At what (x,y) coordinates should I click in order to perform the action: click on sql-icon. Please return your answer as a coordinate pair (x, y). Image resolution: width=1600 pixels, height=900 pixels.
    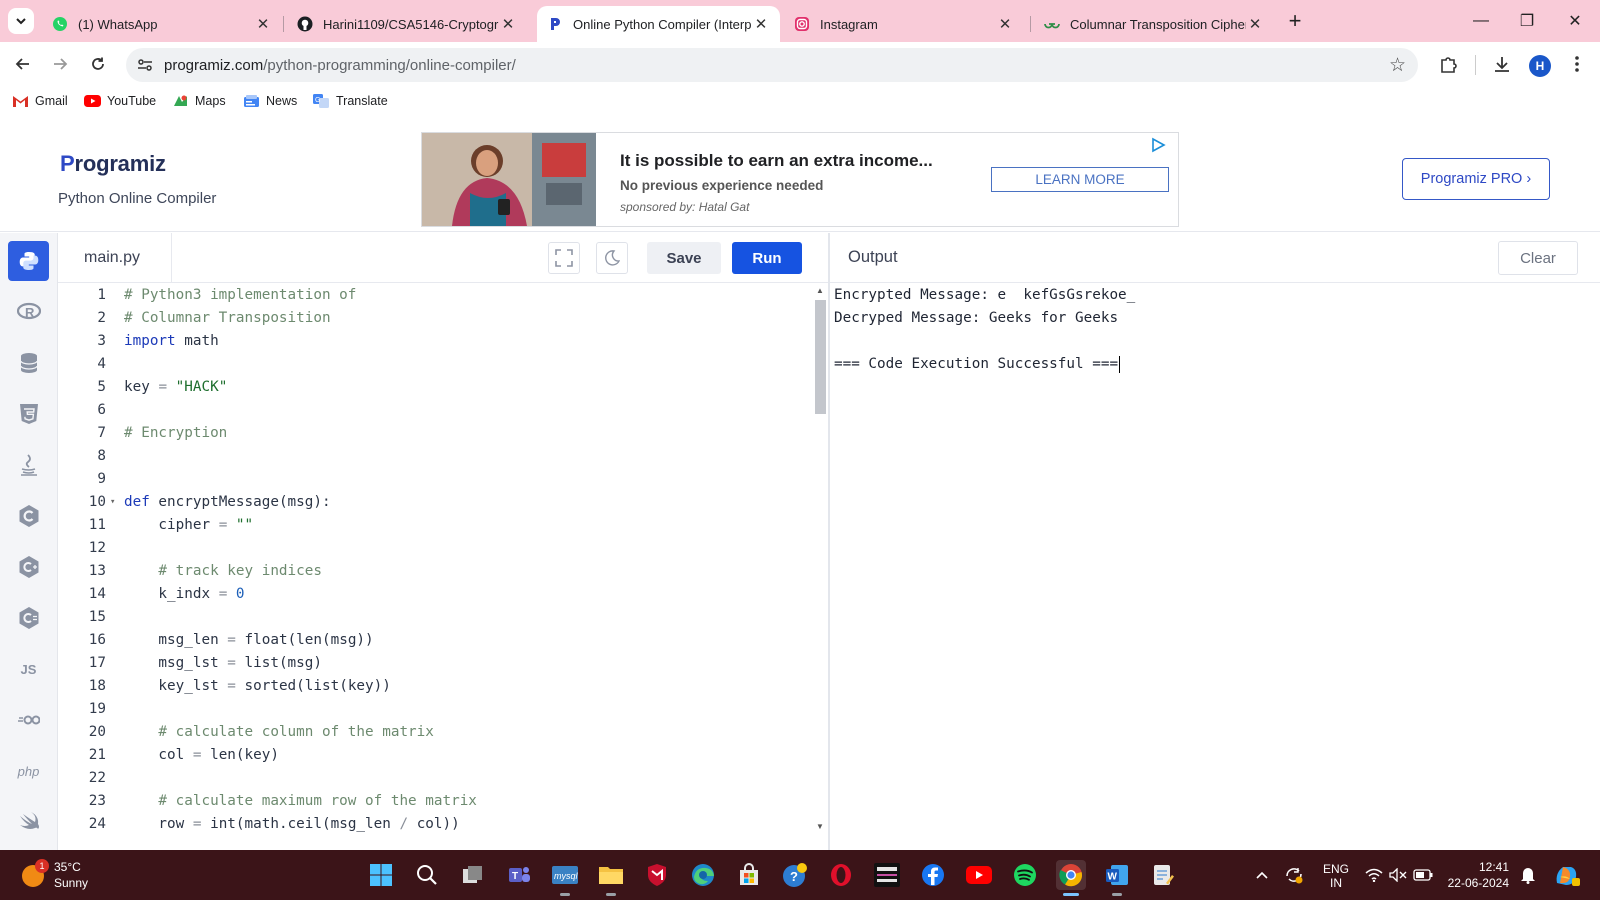
    Looking at the image, I should click on (28, 363).